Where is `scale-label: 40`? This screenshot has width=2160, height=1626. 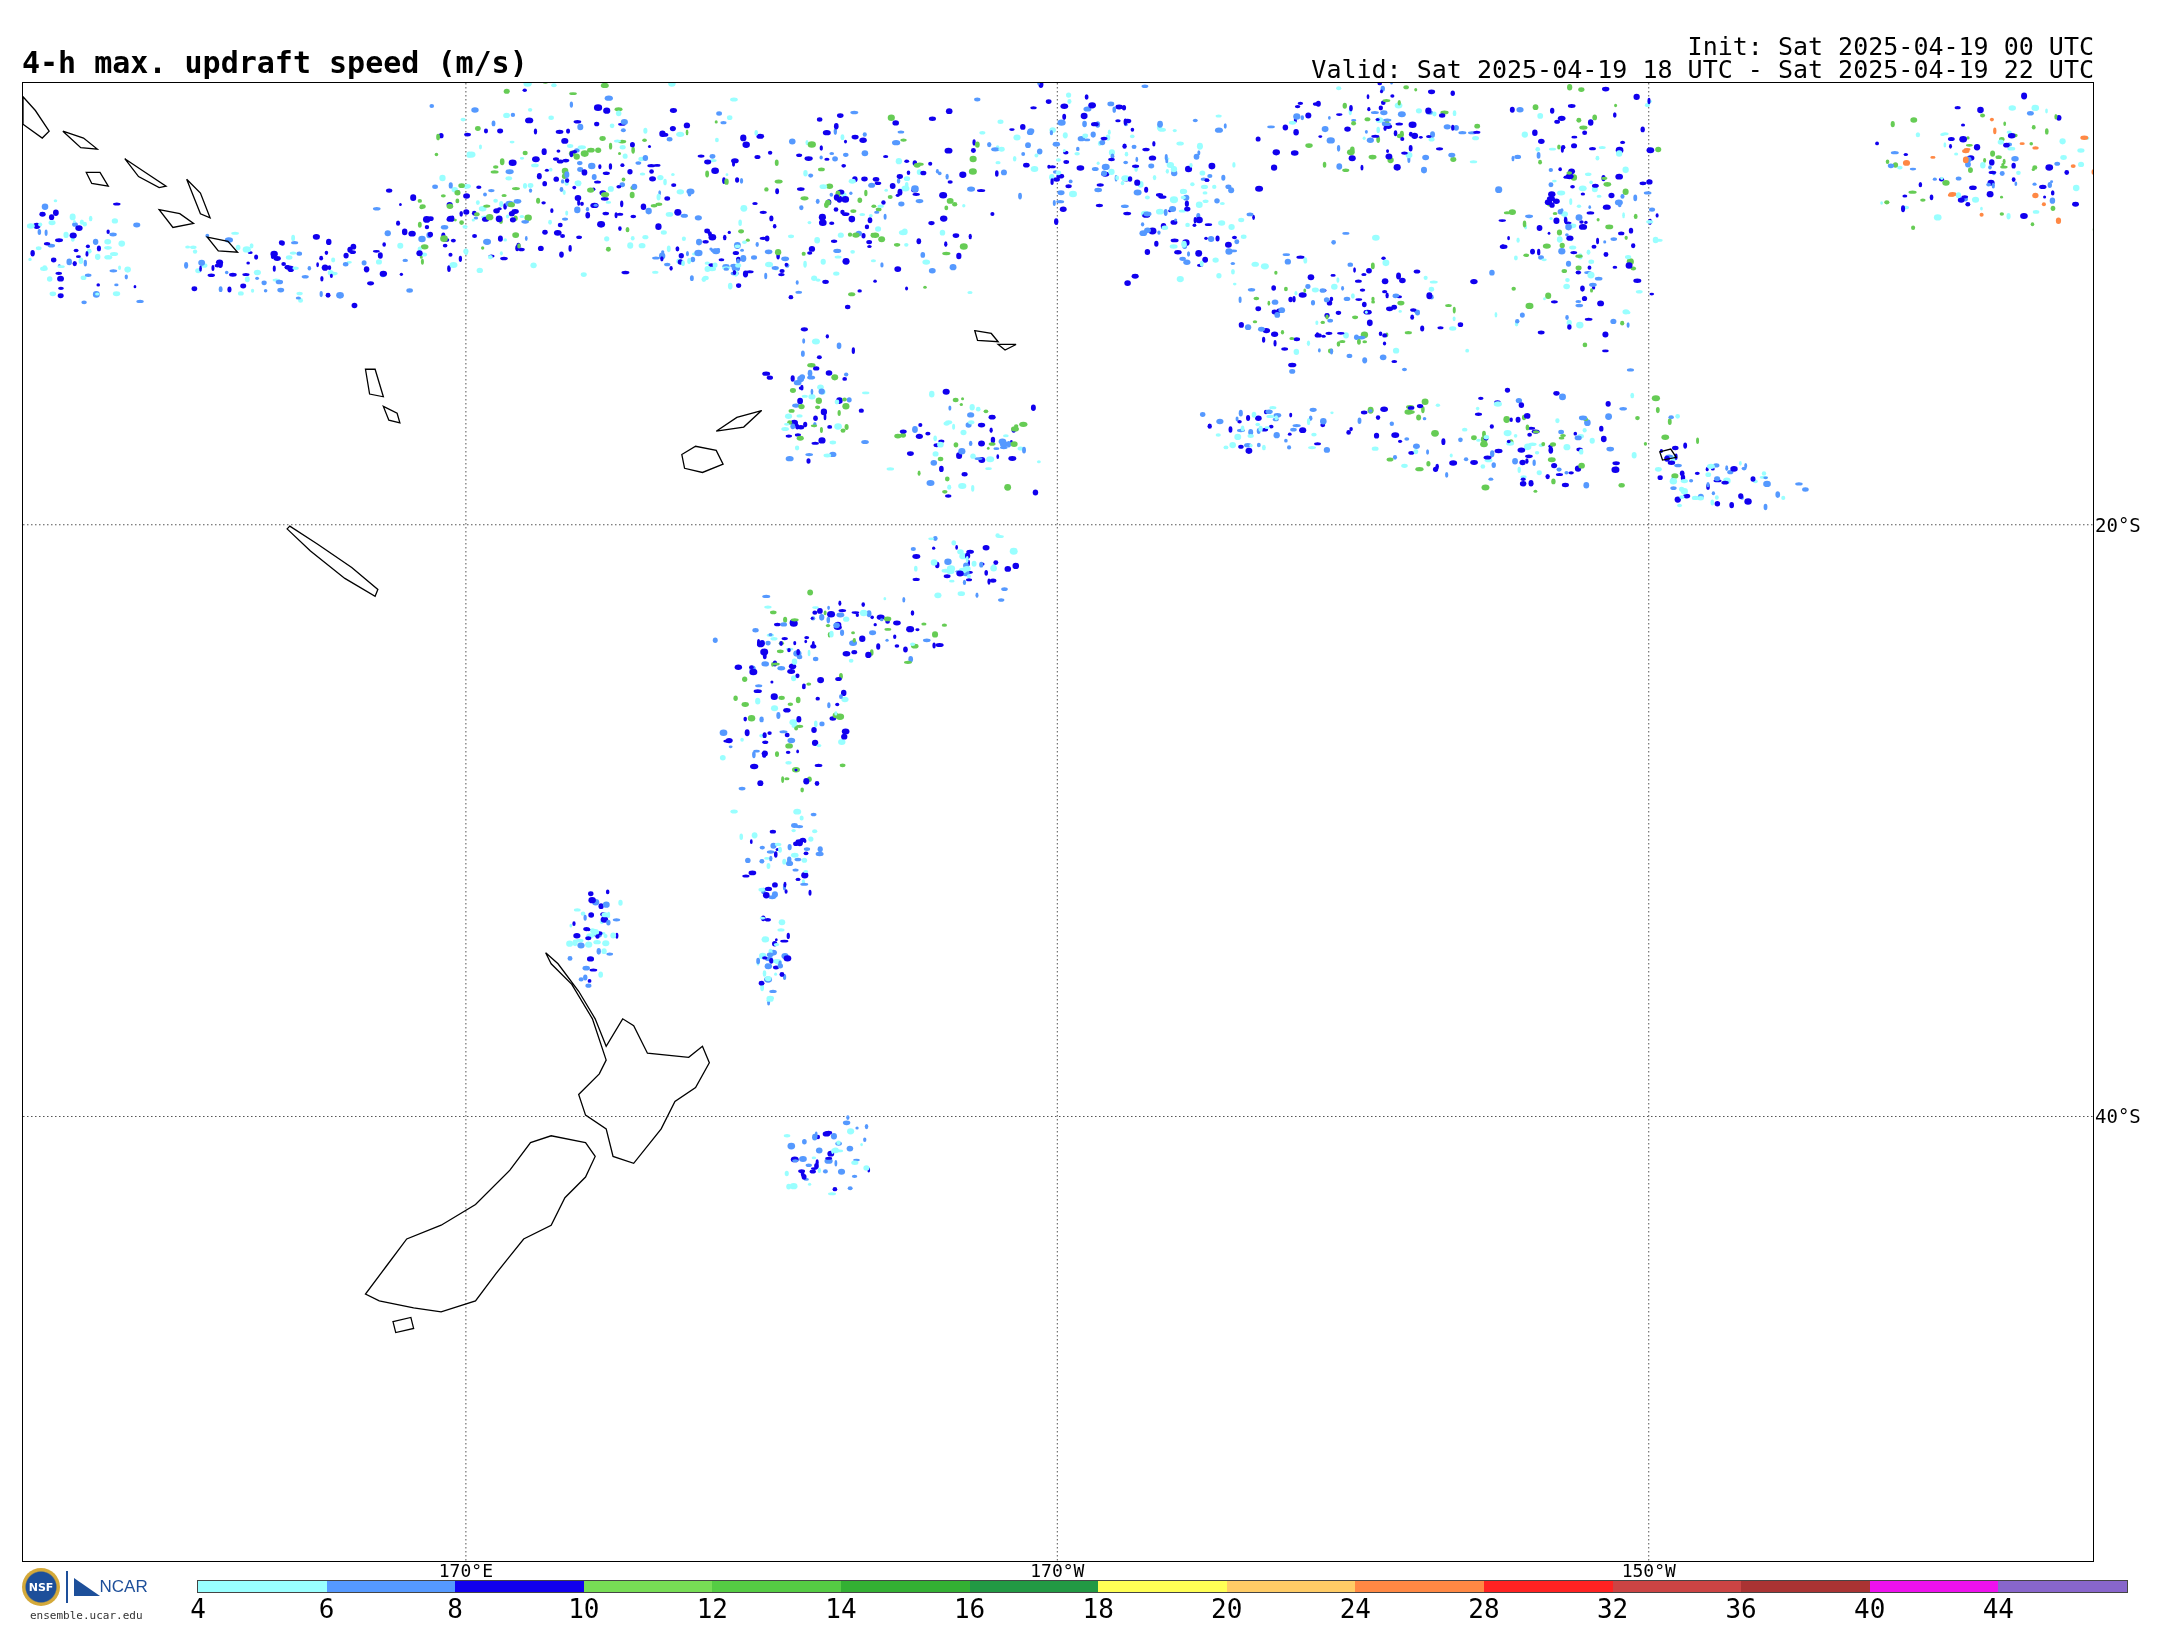 scale-label: 40 is located at coordinates (1870, 1609).